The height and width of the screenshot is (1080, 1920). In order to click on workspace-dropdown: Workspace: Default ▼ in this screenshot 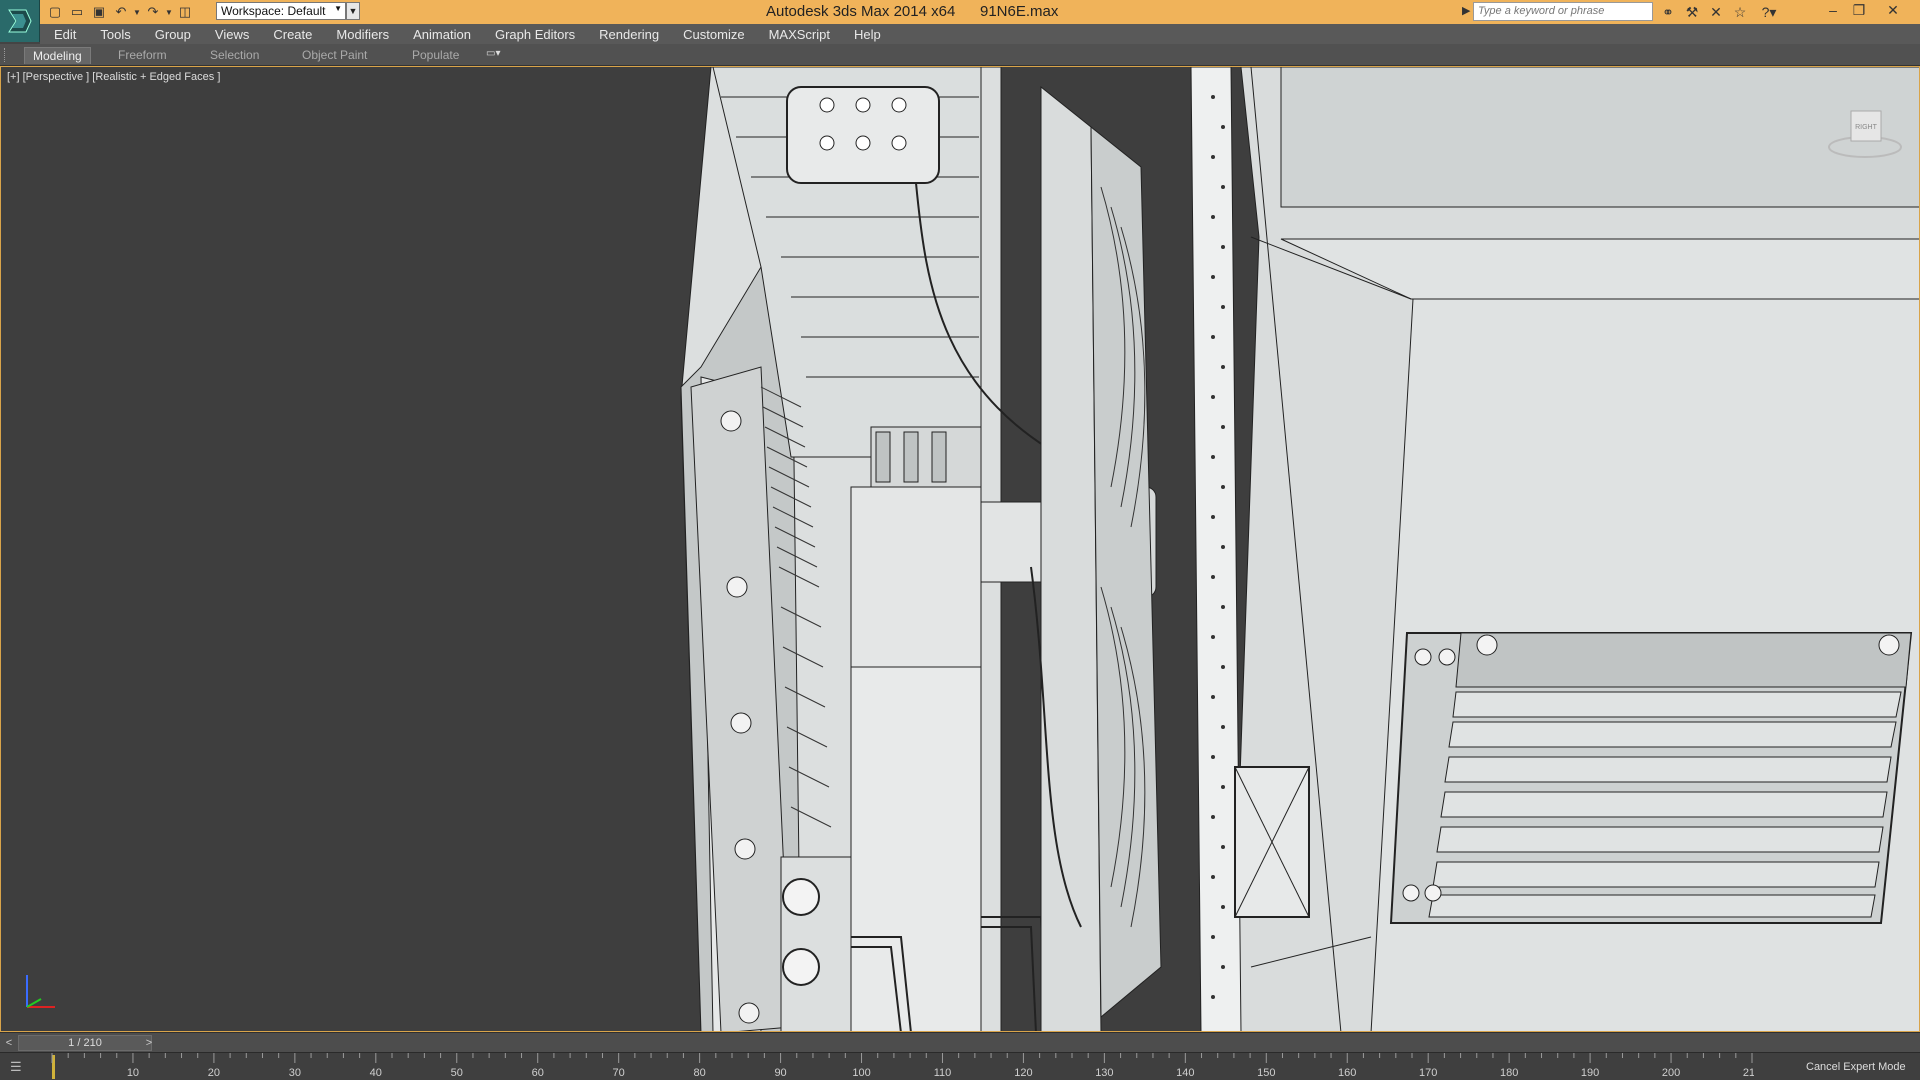, I will do `click(281, 11)`.